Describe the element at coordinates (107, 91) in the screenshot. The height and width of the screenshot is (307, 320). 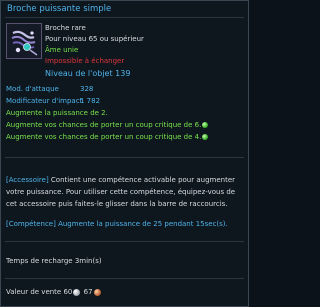
I see `stat-row: Mod. d'attaque 328` at that location.